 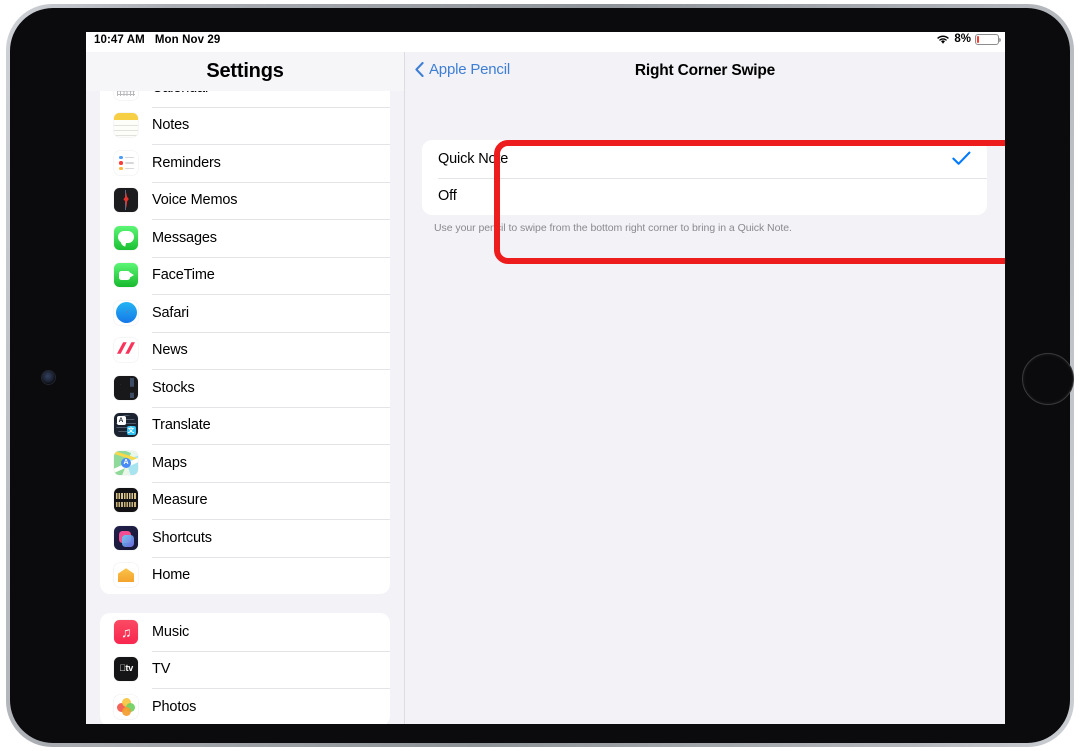 What do you see at coordinates (169, 462) in the screenshot?
I see `sidebar-item-label: Maps` at bounding box center [169, 462].